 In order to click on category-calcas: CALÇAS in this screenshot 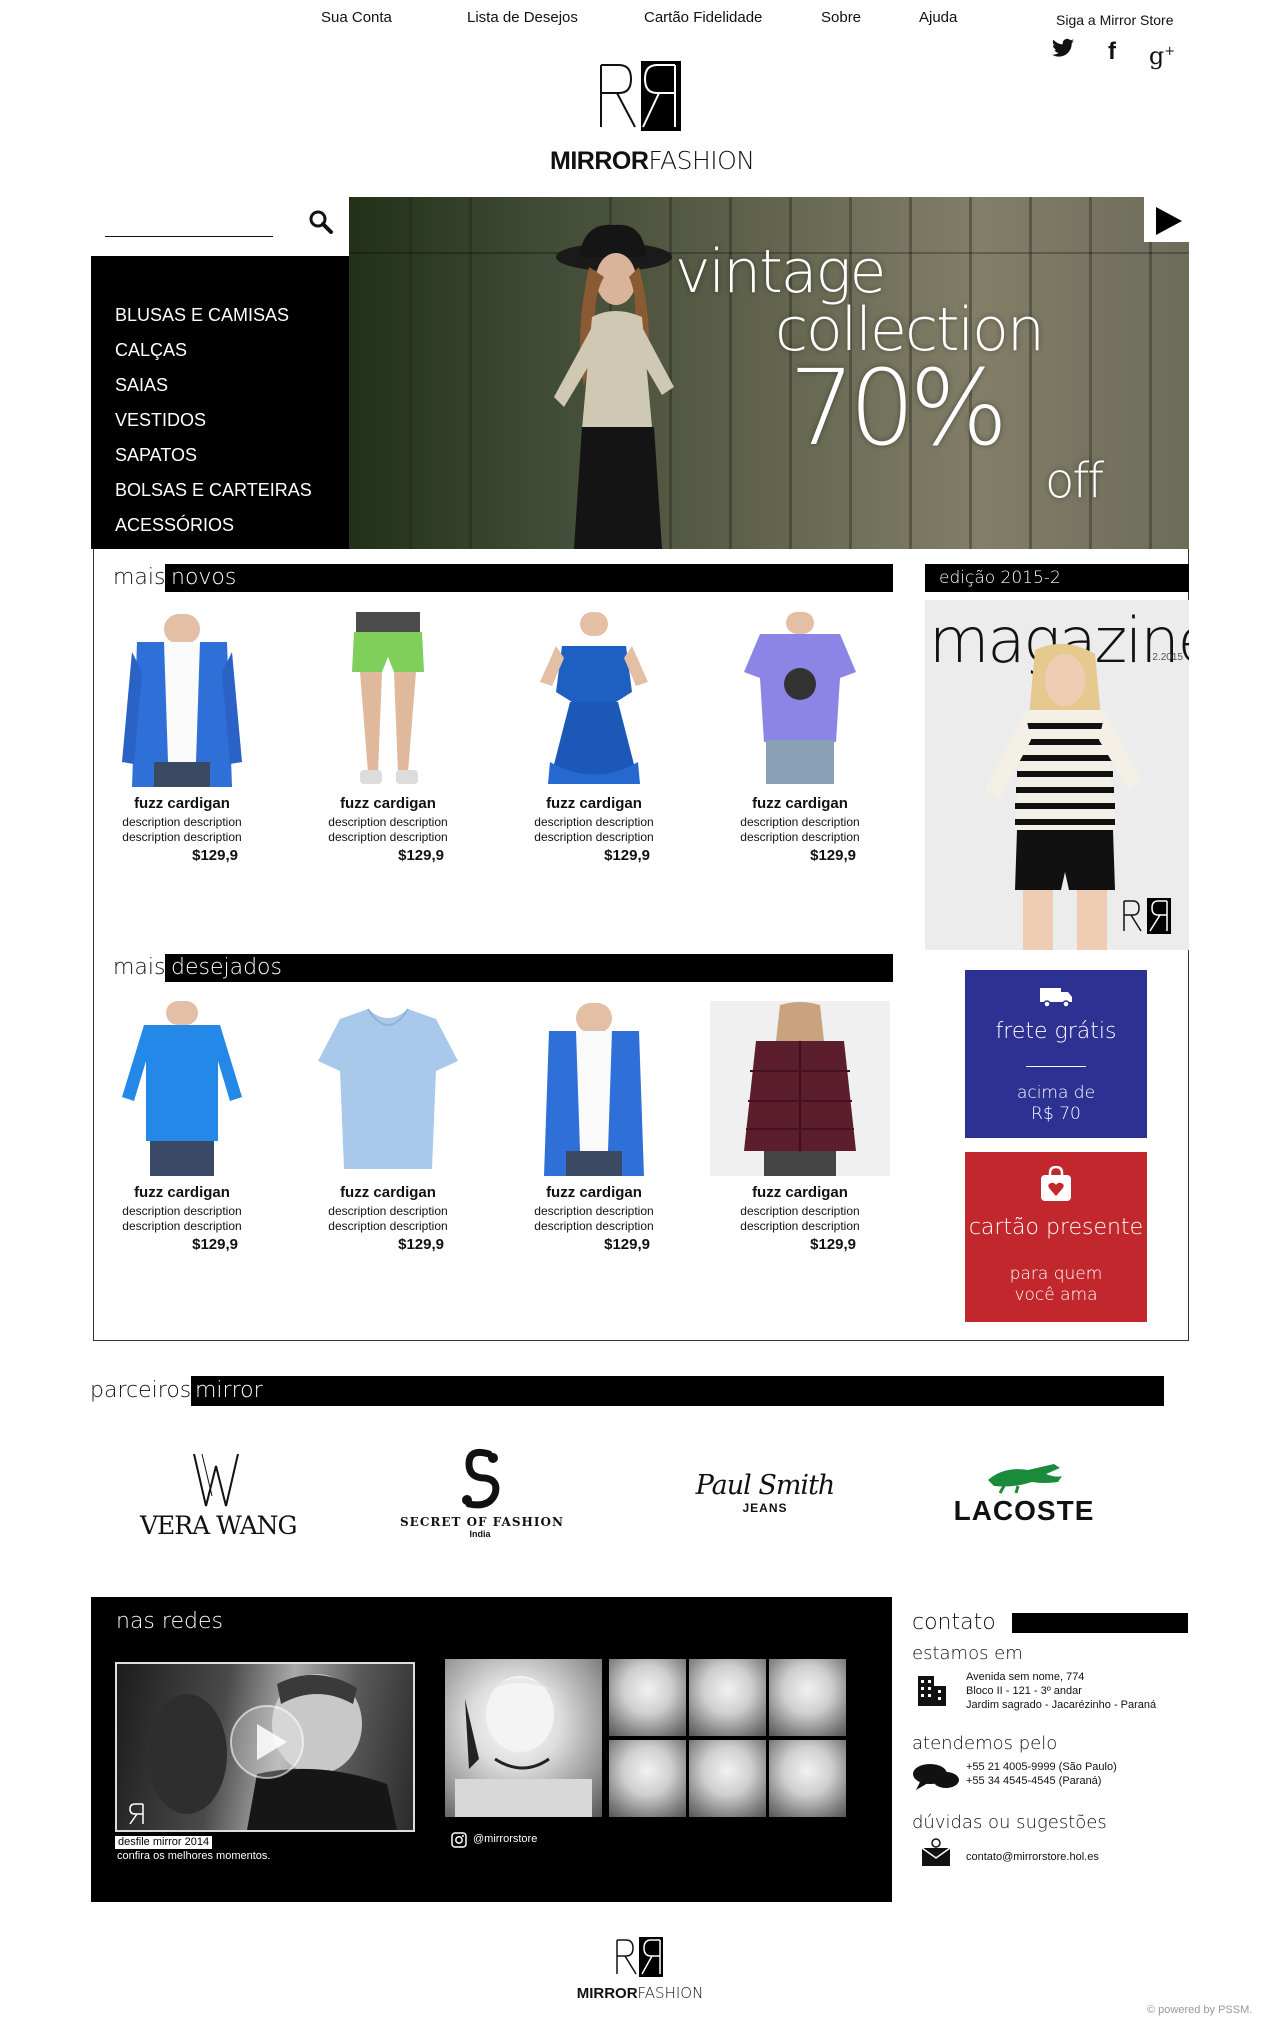, I will do `click(220, 350)`.